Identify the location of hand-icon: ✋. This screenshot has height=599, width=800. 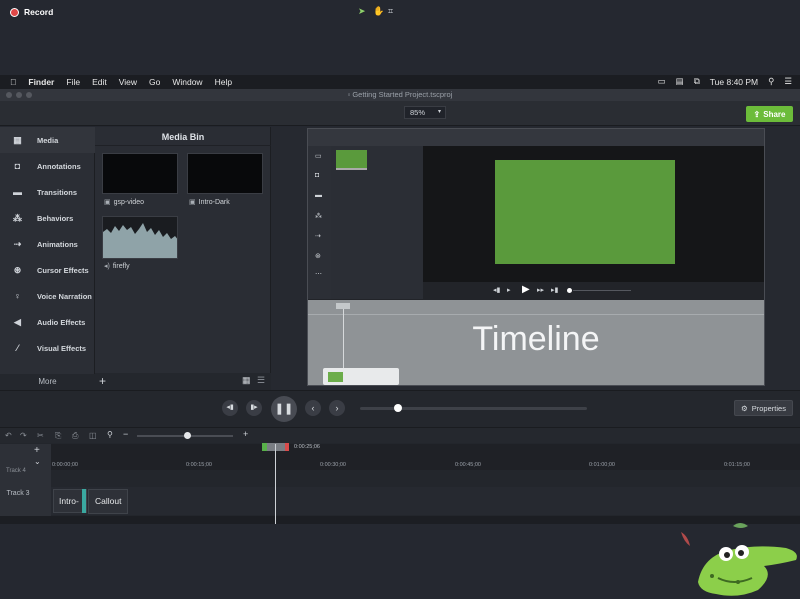
(378, 11).